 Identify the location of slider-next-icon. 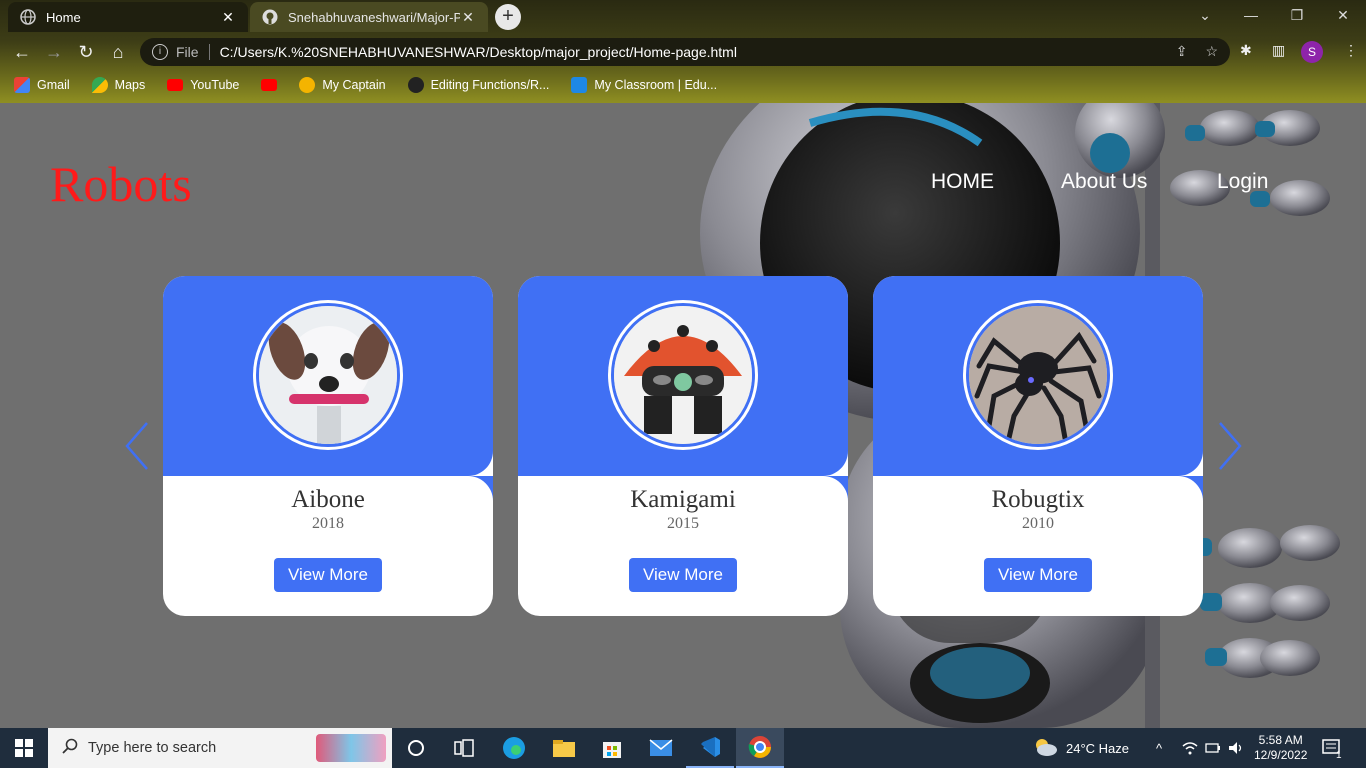
(1229, 446).